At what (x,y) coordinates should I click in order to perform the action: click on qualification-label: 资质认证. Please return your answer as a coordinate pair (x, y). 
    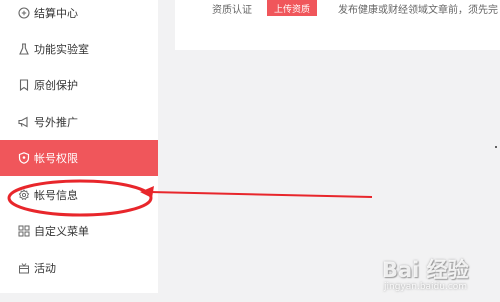
    Looking at the image, I should click on (232, 10).